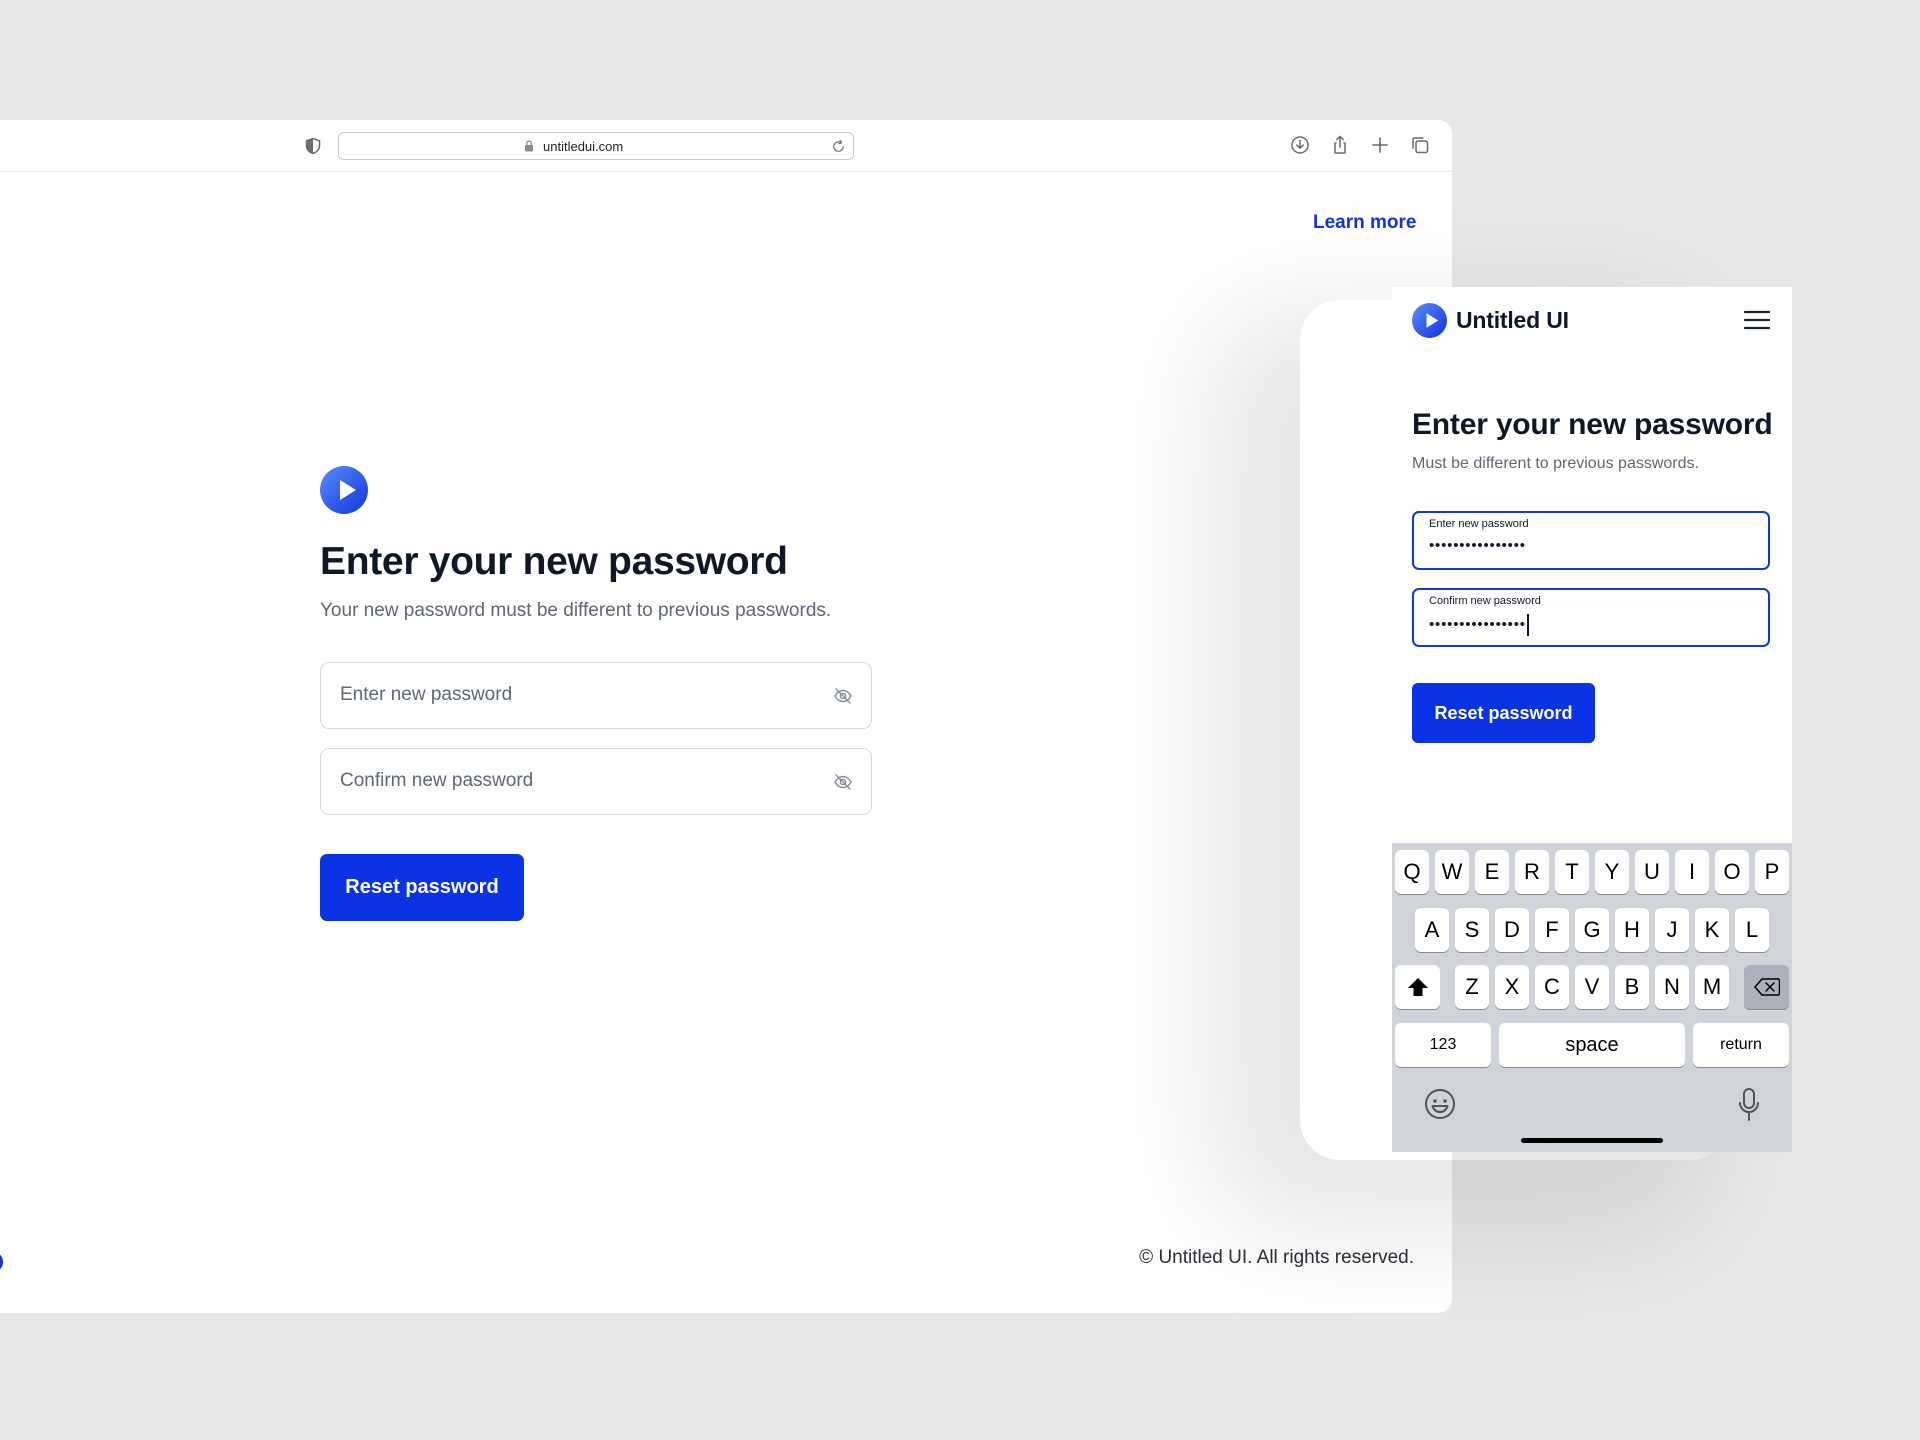  Describe the element at coordinates (1652, 872) in the screenshot. I see `key-u: U` at that location.